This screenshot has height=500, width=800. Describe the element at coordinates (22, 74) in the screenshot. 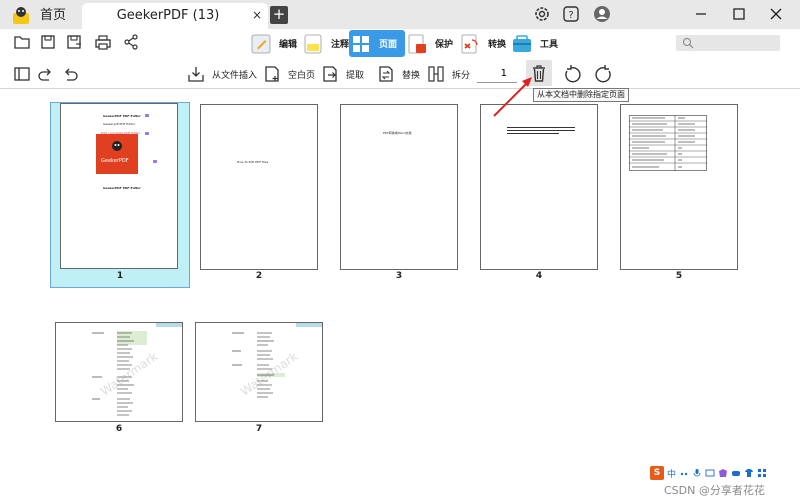

I see `sidebar-toggle-icon` at that location.